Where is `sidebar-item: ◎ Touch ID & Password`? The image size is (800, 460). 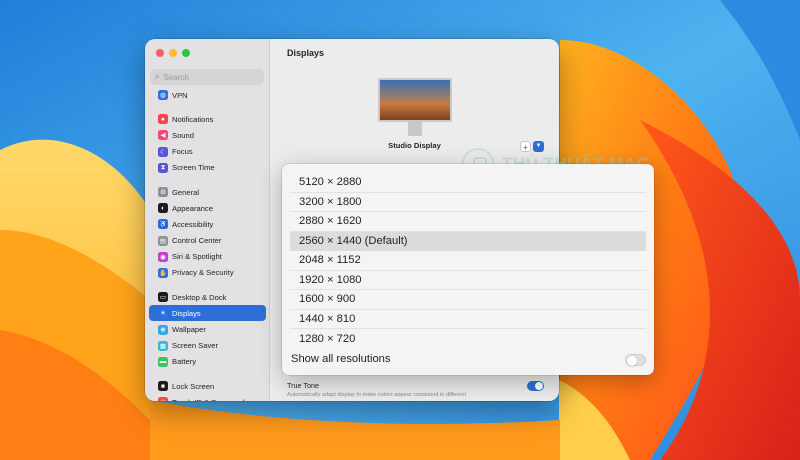
sidebar-item: ◎ Touch ID & Password is located at coordinates (207, 397).